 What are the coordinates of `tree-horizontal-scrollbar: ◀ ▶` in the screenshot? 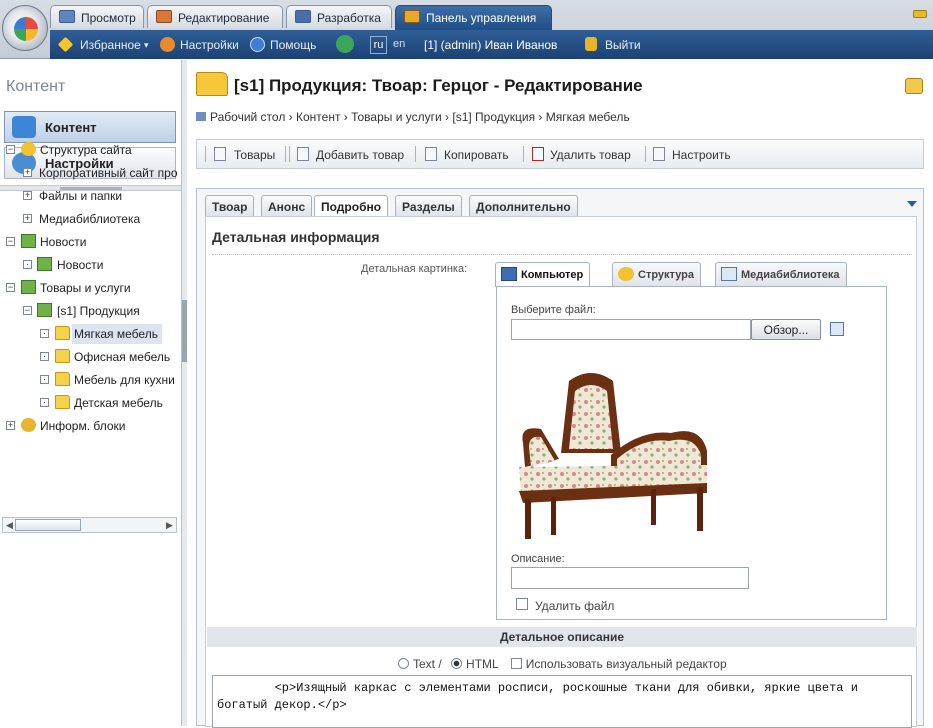 It's located at (89, 525).